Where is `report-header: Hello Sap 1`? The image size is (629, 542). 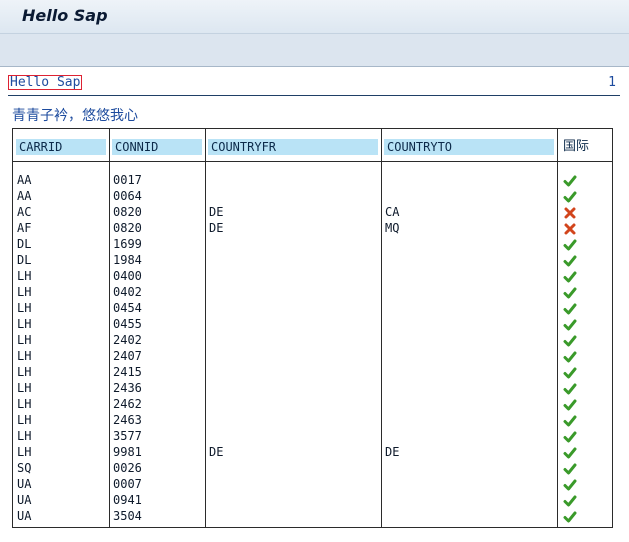
report-header: Hello Sap 1 is located at coordinates (314, 84).